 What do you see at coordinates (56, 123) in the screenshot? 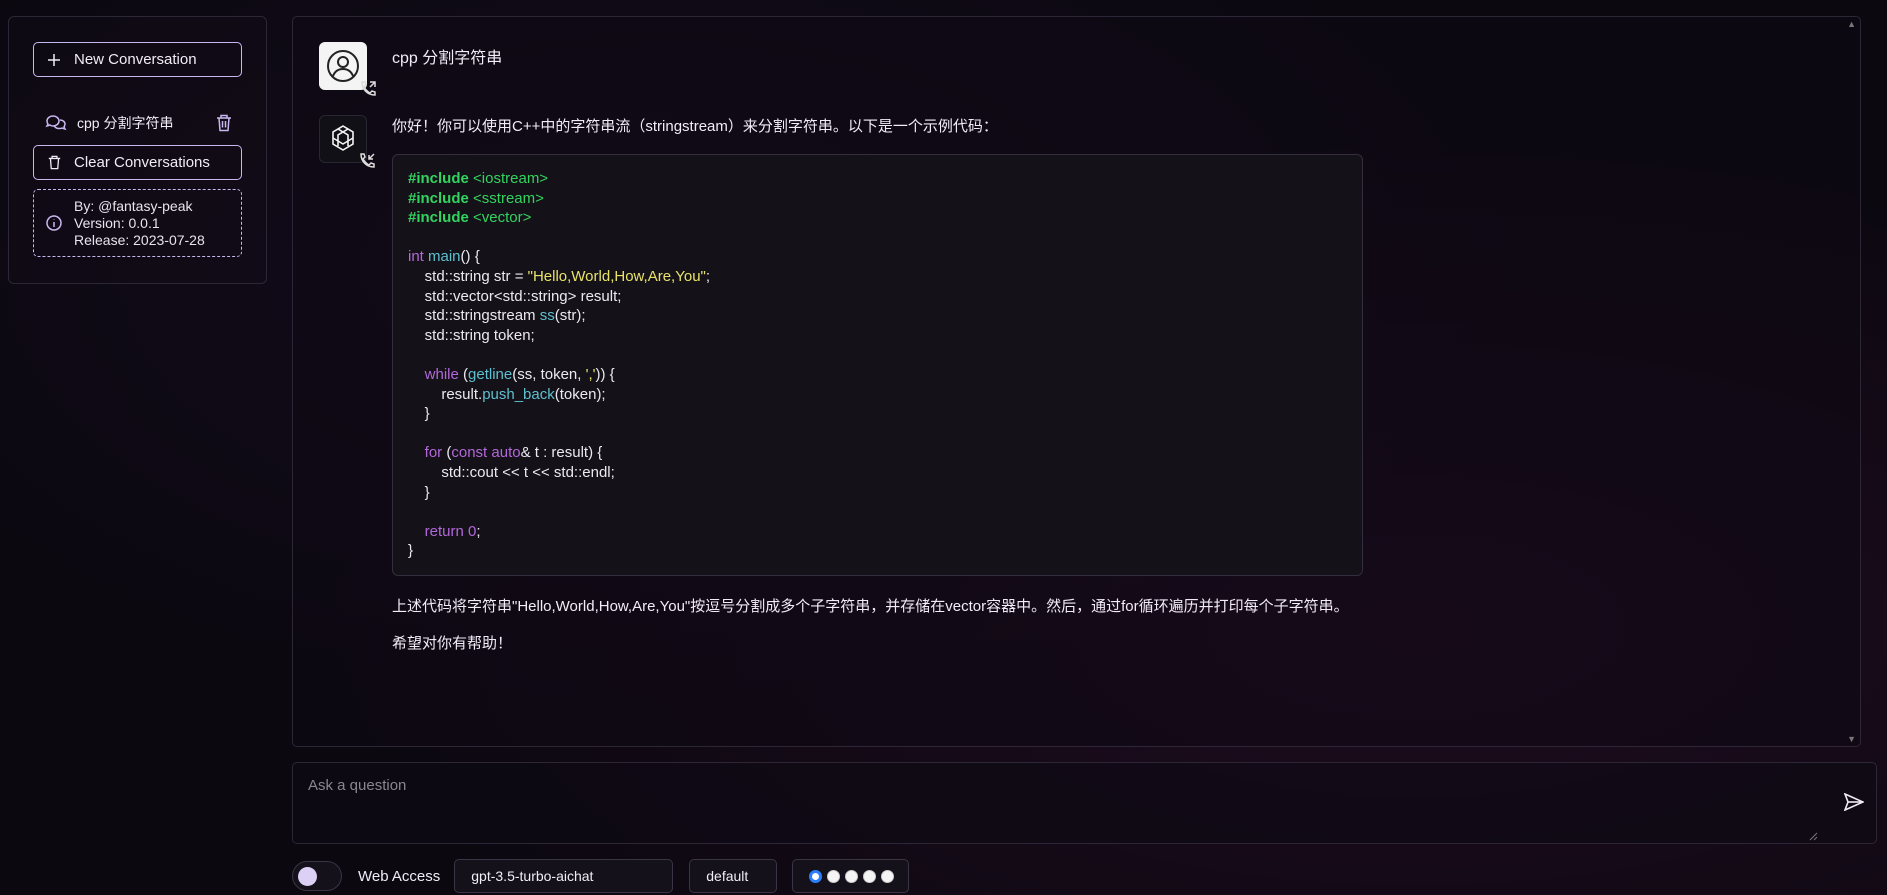
I see `chat-bubbles-icon` at bounding box center [56, 123].